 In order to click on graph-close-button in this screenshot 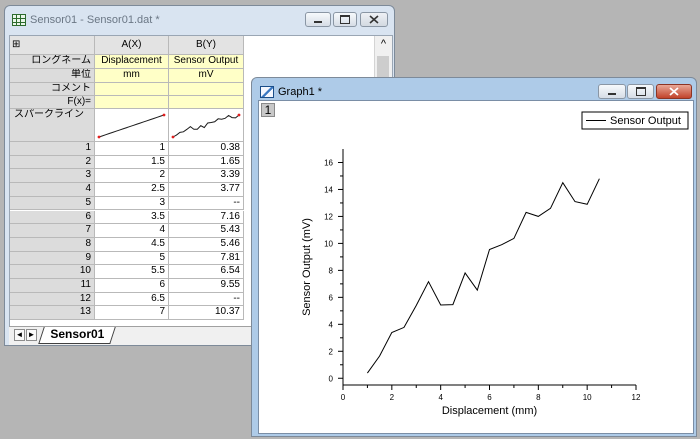, I will do `click(674, 91)`.